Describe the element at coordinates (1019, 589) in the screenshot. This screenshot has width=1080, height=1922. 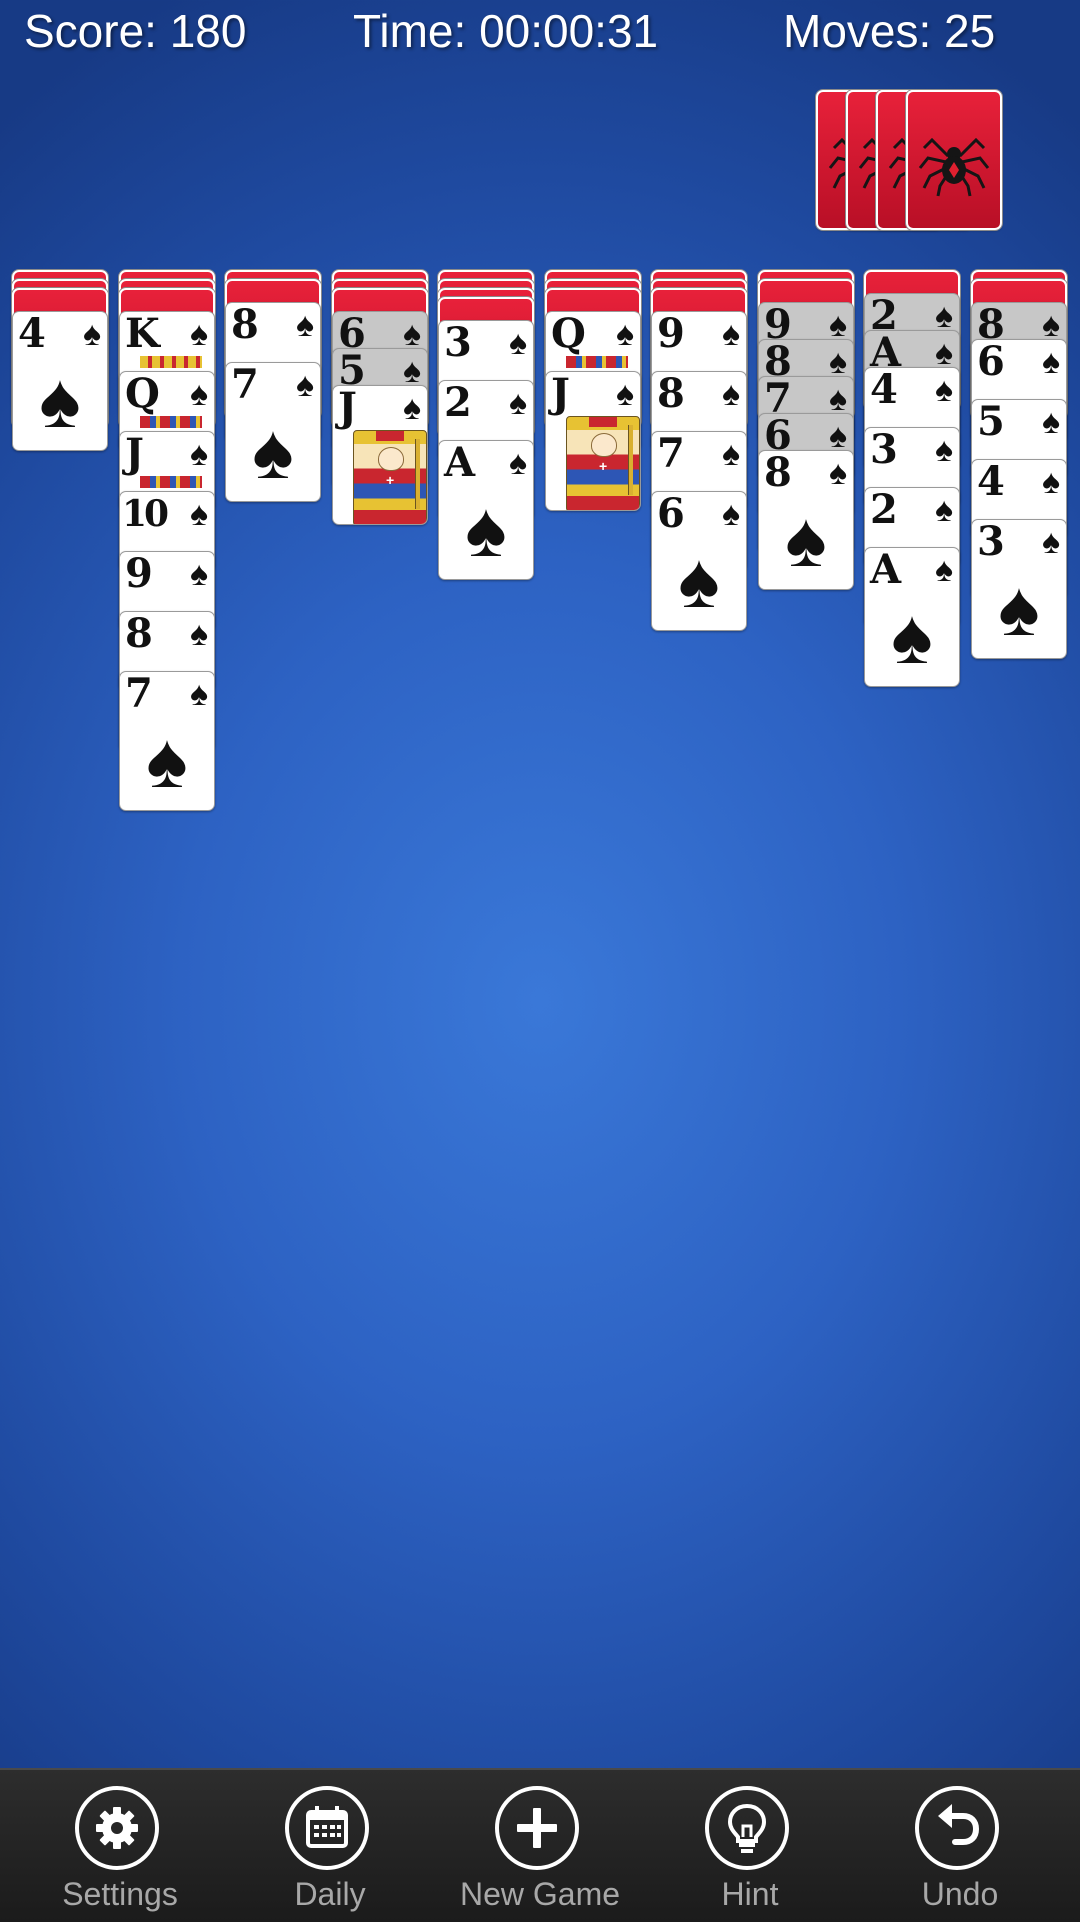
I see `playing-card: 3 ♠ ♠` at that location.